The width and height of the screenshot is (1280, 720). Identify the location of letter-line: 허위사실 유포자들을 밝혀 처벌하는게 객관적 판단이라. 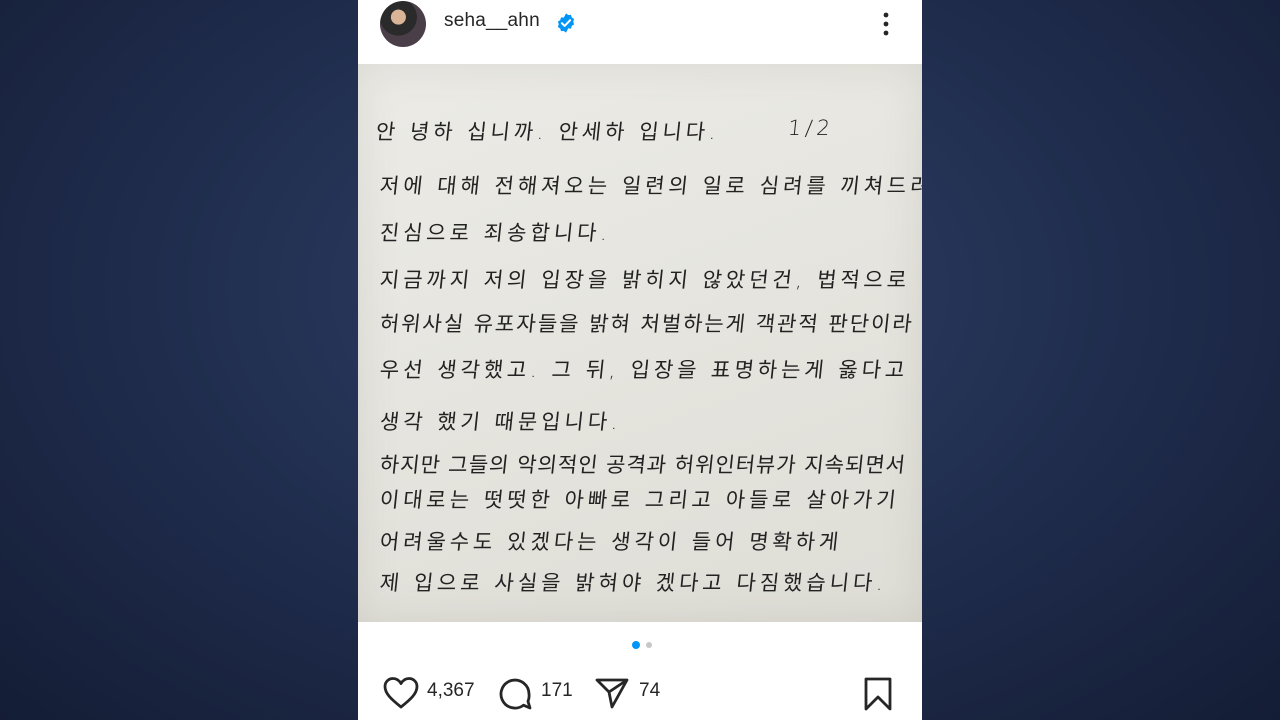
(646, 324).